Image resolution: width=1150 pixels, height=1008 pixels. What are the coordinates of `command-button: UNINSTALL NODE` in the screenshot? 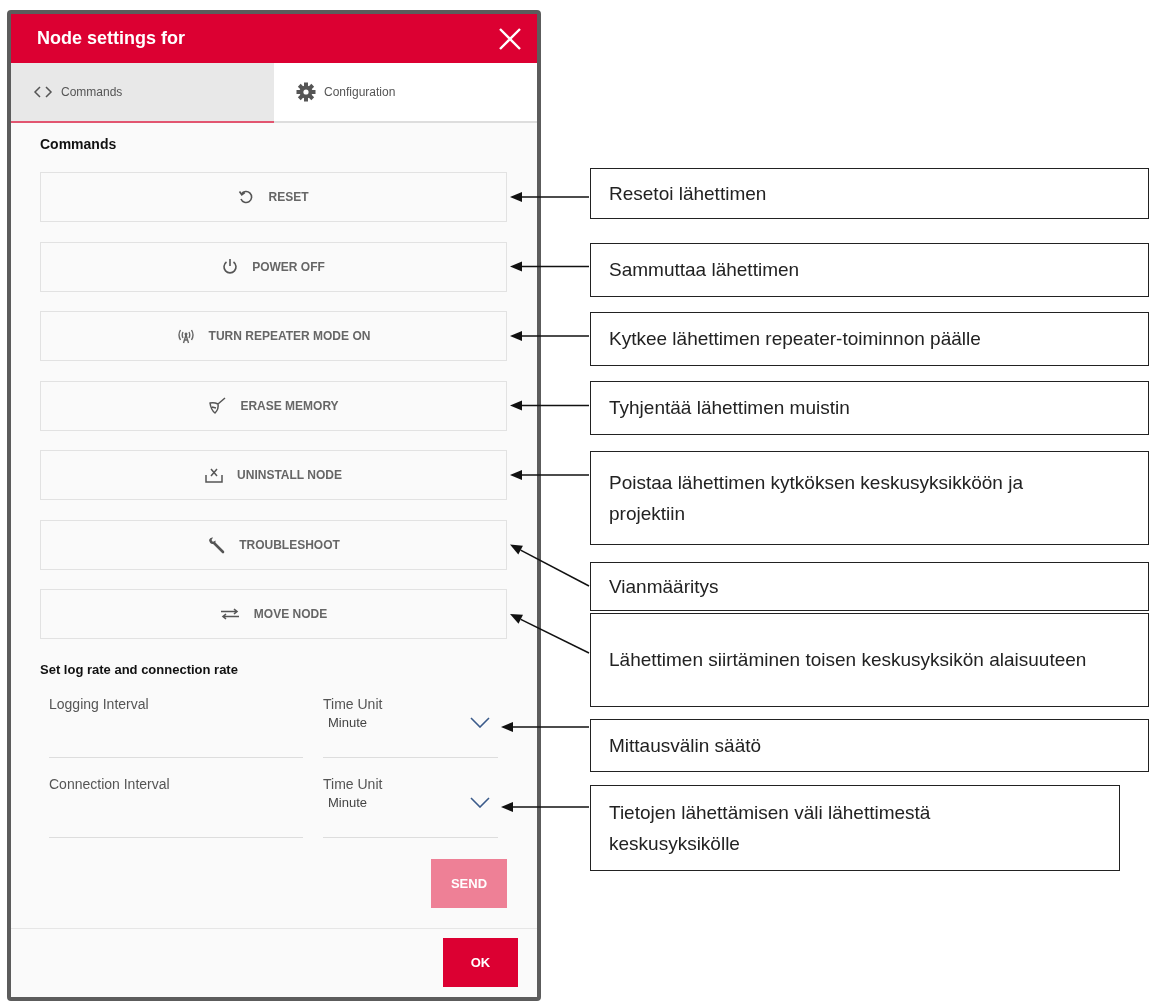 It's located at (273, 475).